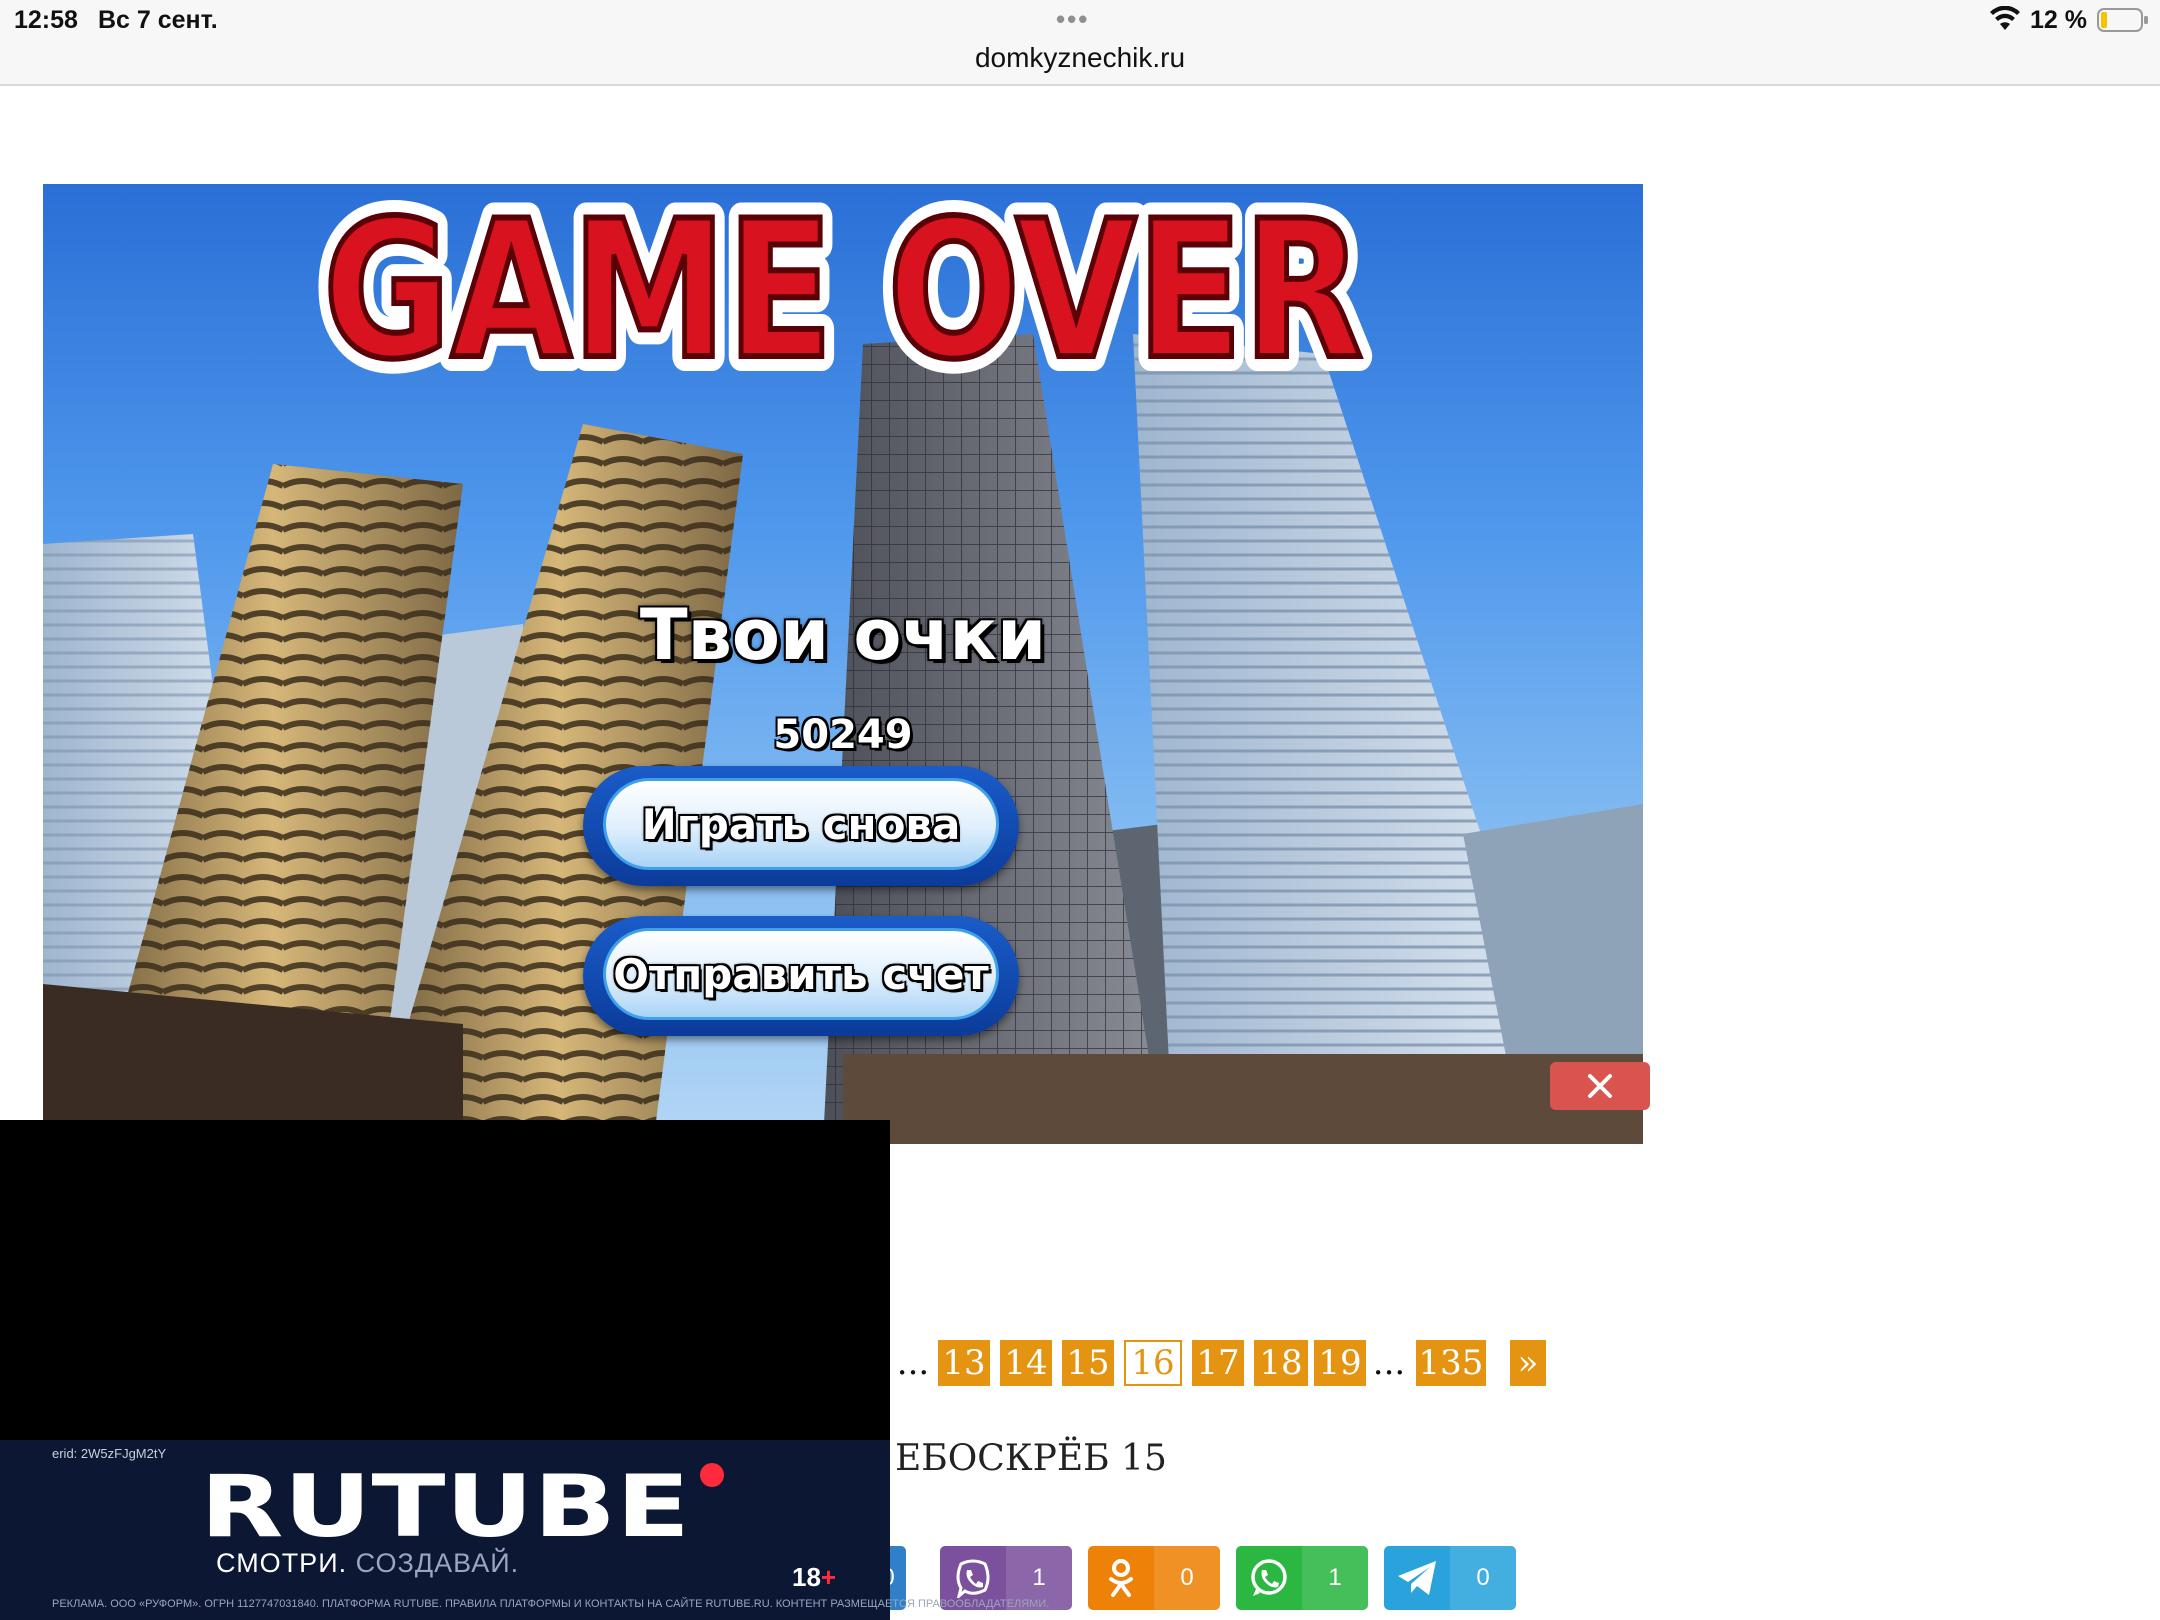 This screenshot has height=1620, width=2160. What do you see at coordinates (1187, 1578) in the screenshot?
I see `odnoklassniki-count: 0` at bounding box center [1187, 1578].